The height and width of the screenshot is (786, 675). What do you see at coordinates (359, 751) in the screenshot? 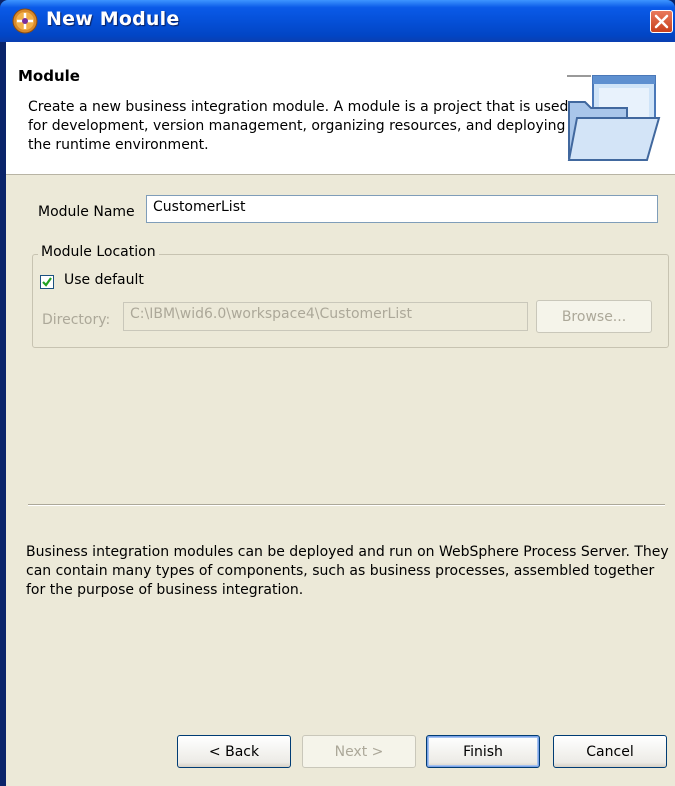
I see `next-button: Next >` at bounding box center [359, 751].